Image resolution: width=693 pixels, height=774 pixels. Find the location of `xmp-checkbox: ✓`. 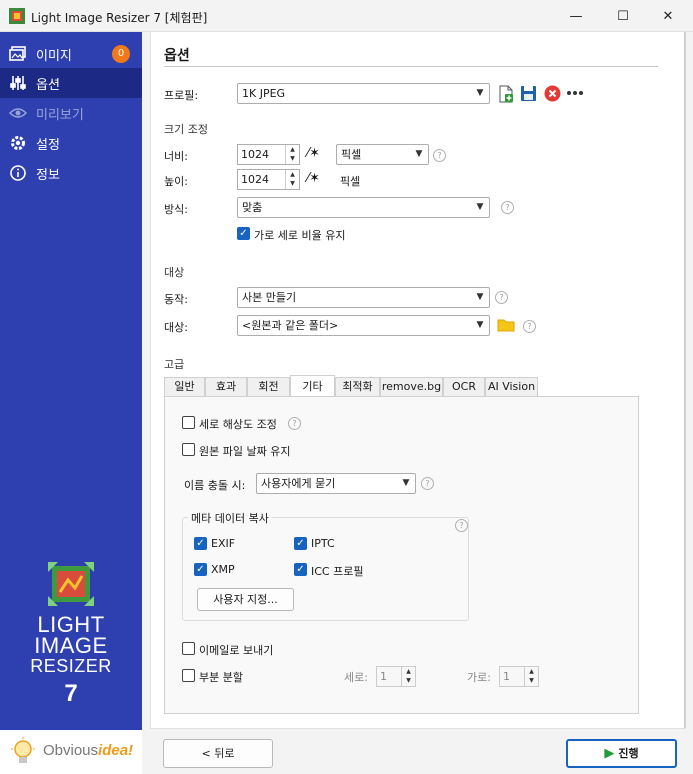

xmp-checkbox: ✓ is located at coordinates (200, 569).